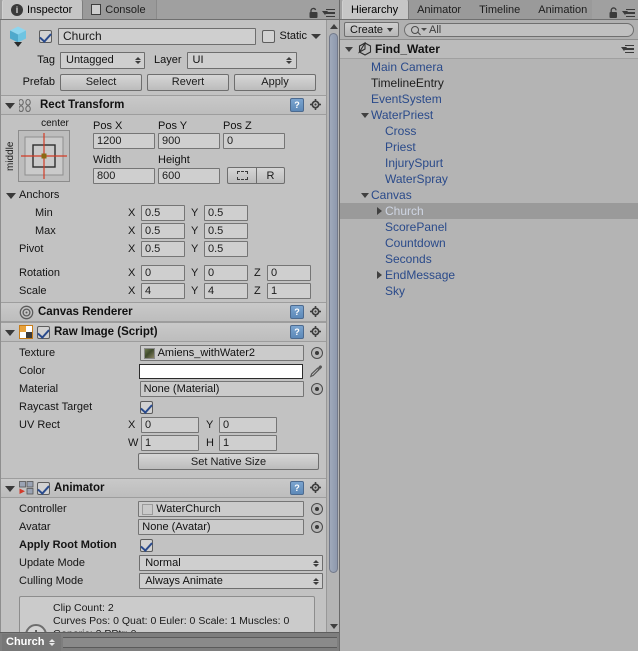 This screenshot has width=638, height=651. What do you see at coordinates (333, 26) in the screenshot?
I see `scroll-up-arrow-icon` at bounding box center [333, 26].